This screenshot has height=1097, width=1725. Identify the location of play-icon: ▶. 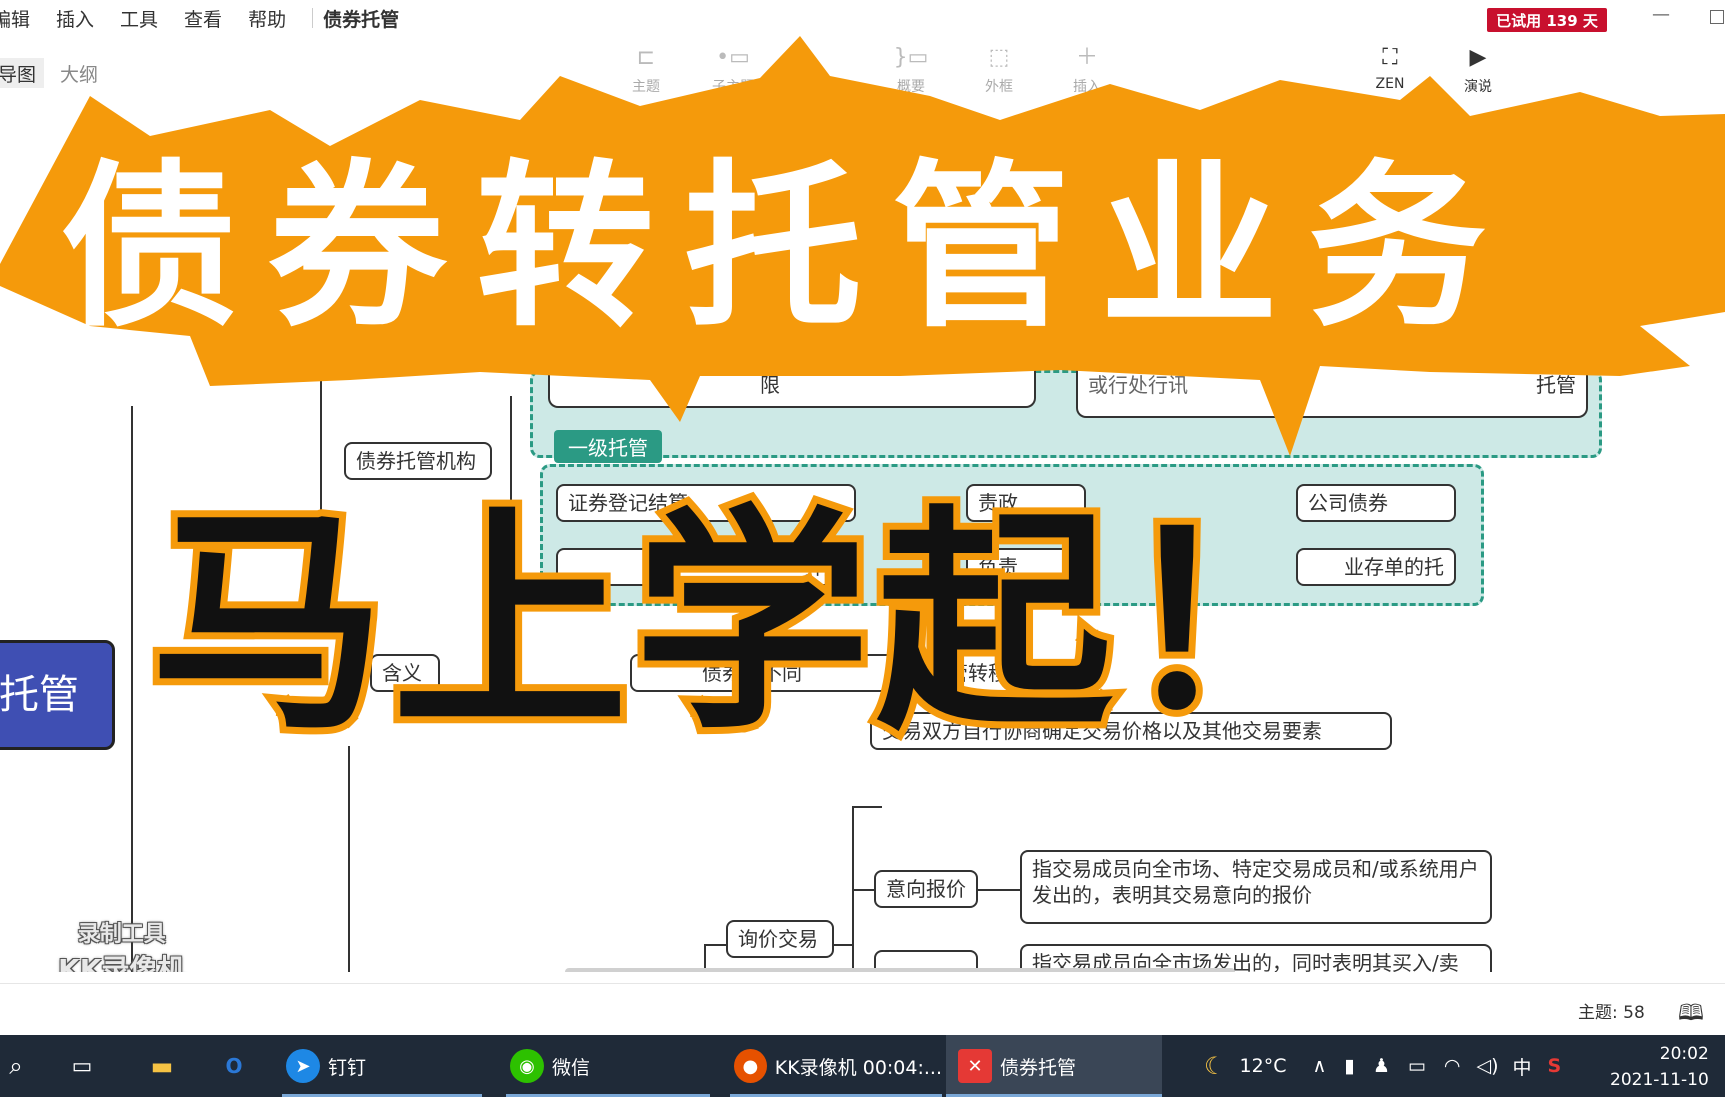
(1478, 57).